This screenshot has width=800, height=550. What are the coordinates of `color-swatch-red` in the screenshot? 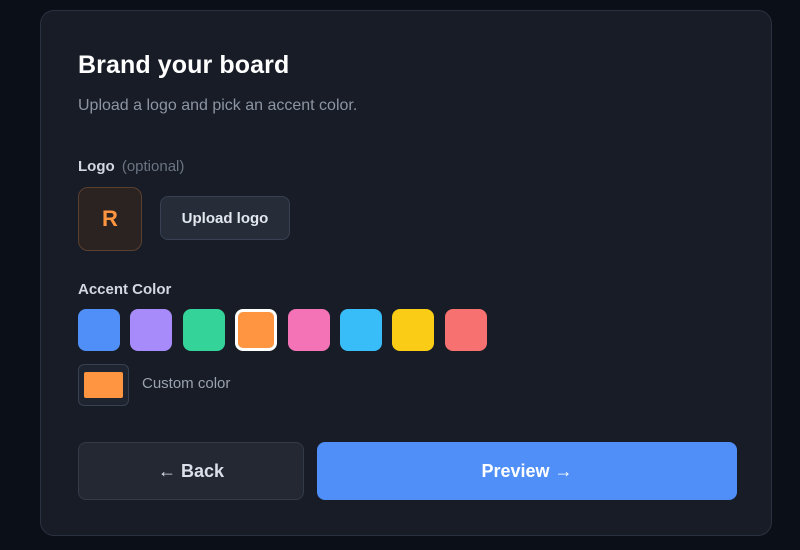 It's located at (465, 330).